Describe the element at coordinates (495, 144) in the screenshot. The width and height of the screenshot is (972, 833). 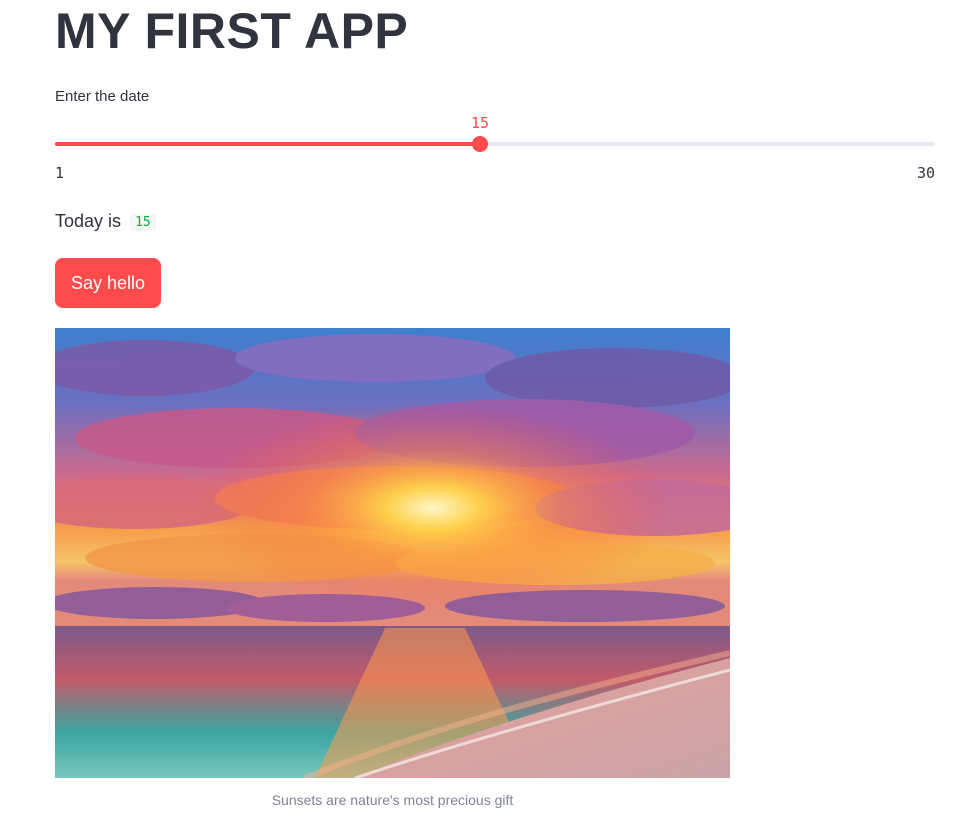
I see `slider-track` at that location.